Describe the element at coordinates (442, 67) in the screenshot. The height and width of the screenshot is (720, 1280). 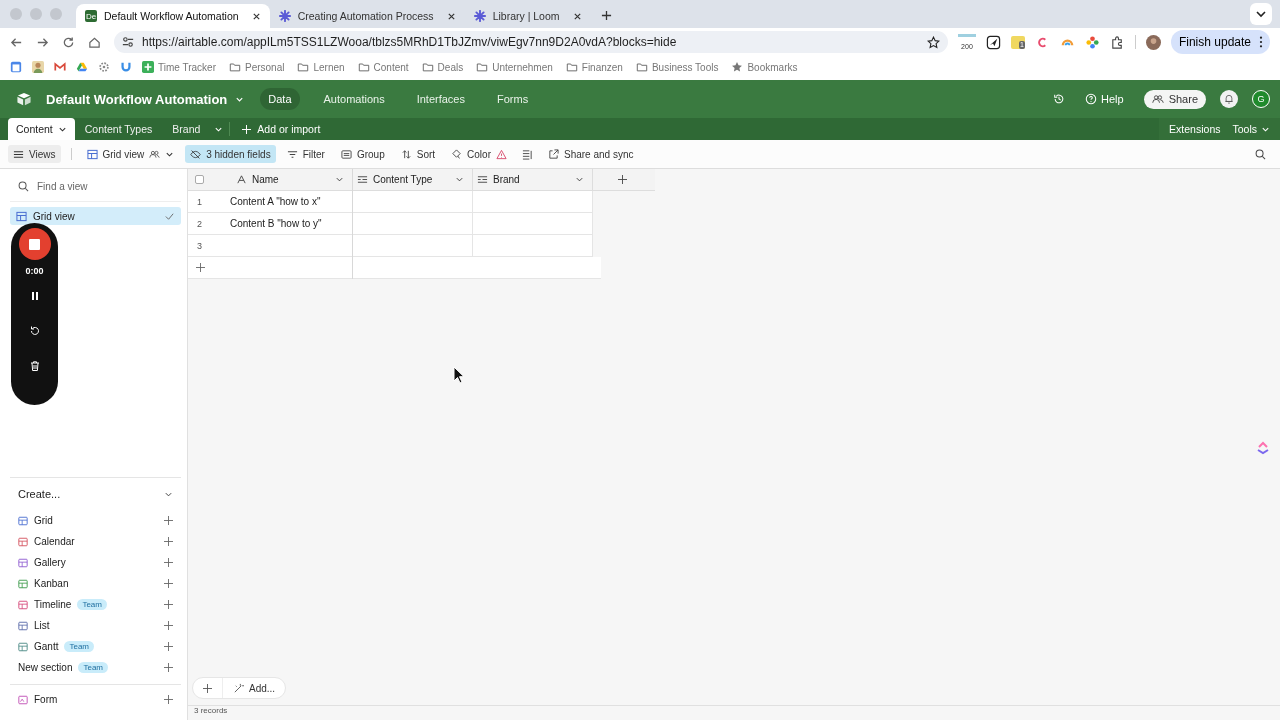
I see `bookmark: Deals` at that location.